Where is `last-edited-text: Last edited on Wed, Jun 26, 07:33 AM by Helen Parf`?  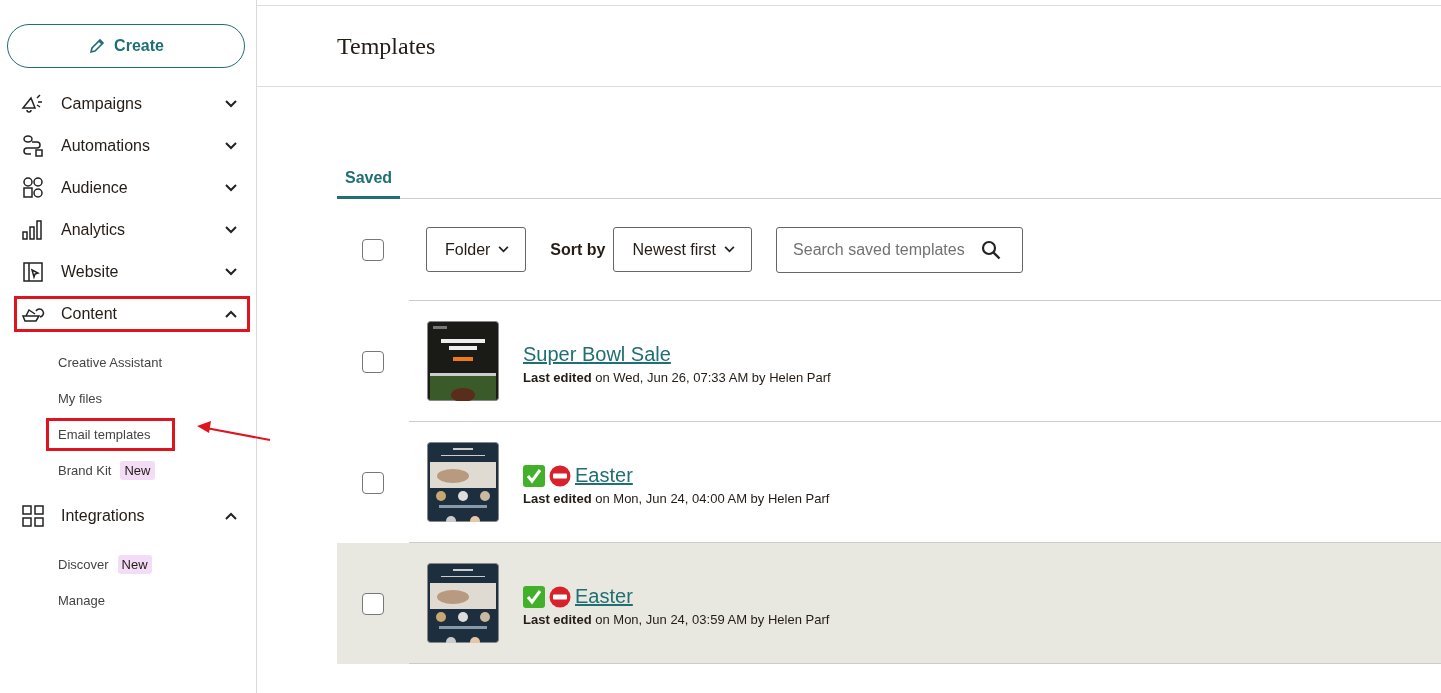
last-edited-text: Last edited on Wed, Jun 26, 07:33 AM by Helen Parf is located at coordinates (677, 377).